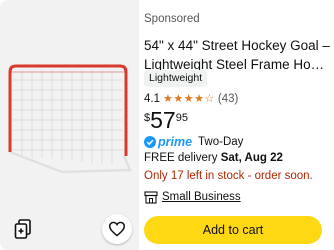 The image size is (334, 250). Describe the element at coordinates (181, 158) in the screenshot. I see `delivery-label: FREE delivery` at that location.